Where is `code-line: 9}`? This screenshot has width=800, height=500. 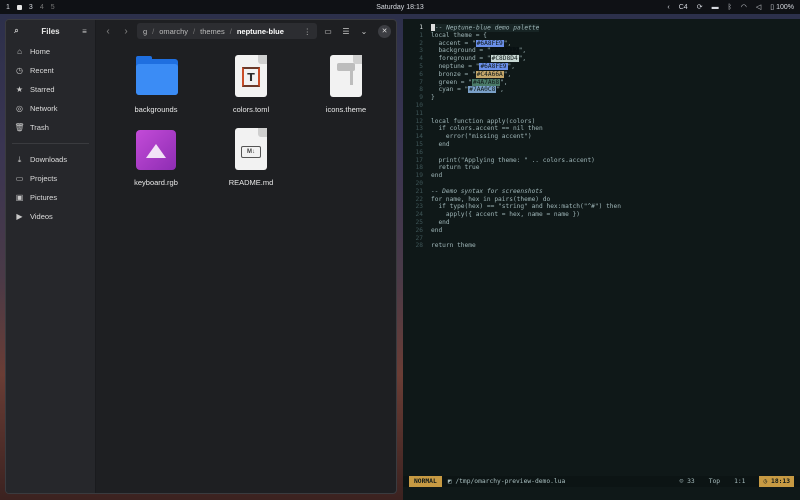 code-line: 9} is located at coordinates (512, 98).